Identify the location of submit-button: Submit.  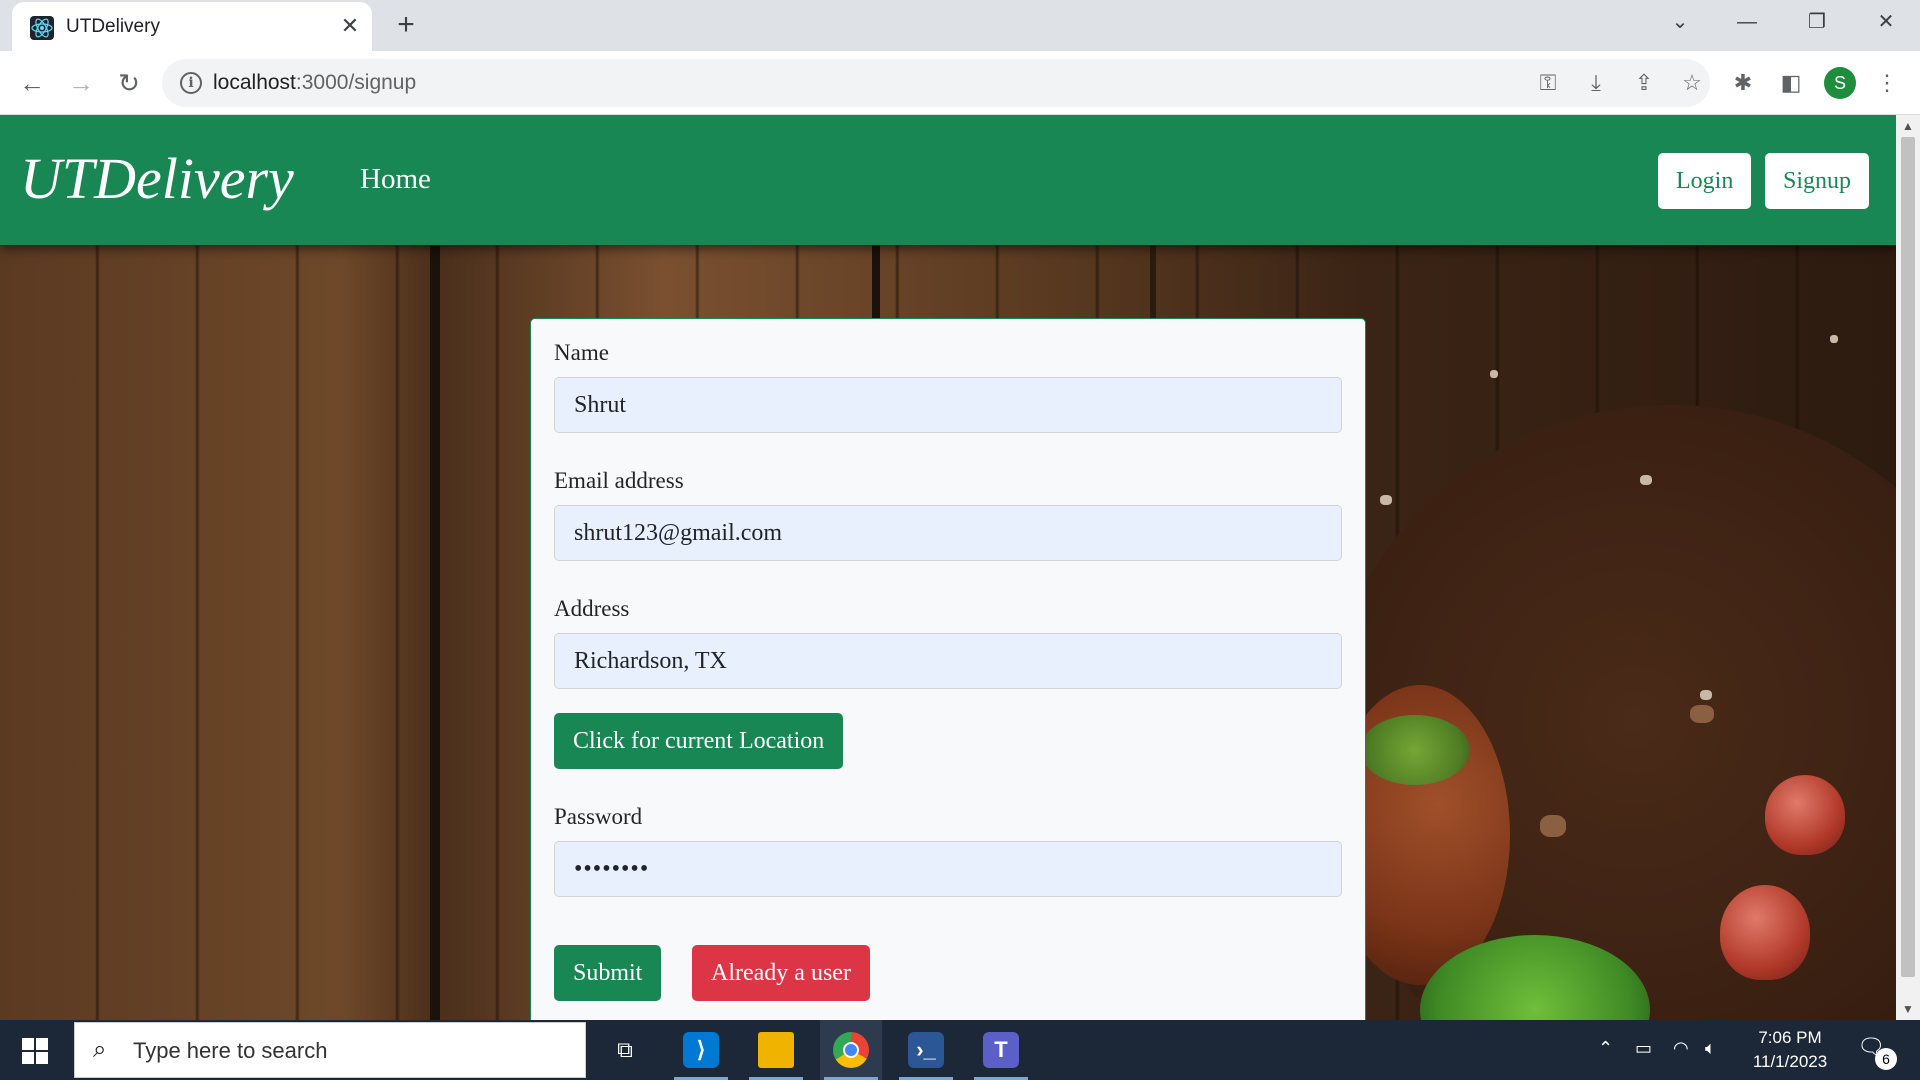
(608, 973).